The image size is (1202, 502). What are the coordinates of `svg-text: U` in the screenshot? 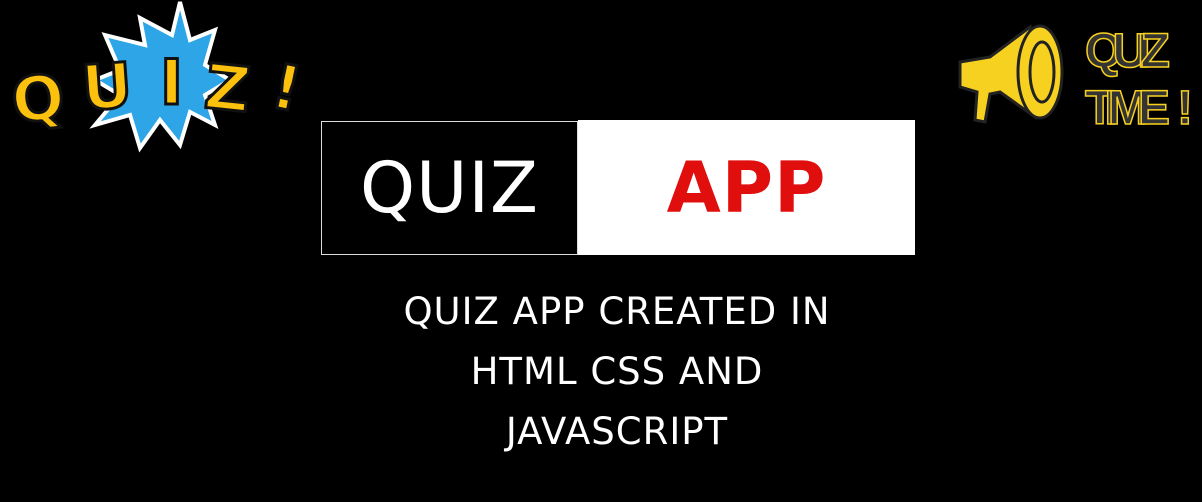 It's located at (106, 87).